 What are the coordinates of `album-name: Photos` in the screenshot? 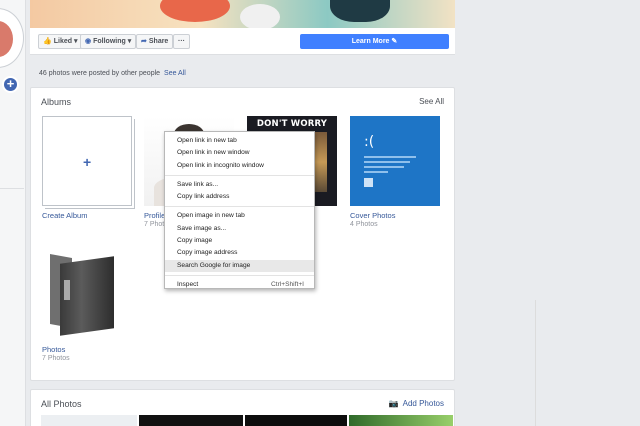 It's located at (53, 349).